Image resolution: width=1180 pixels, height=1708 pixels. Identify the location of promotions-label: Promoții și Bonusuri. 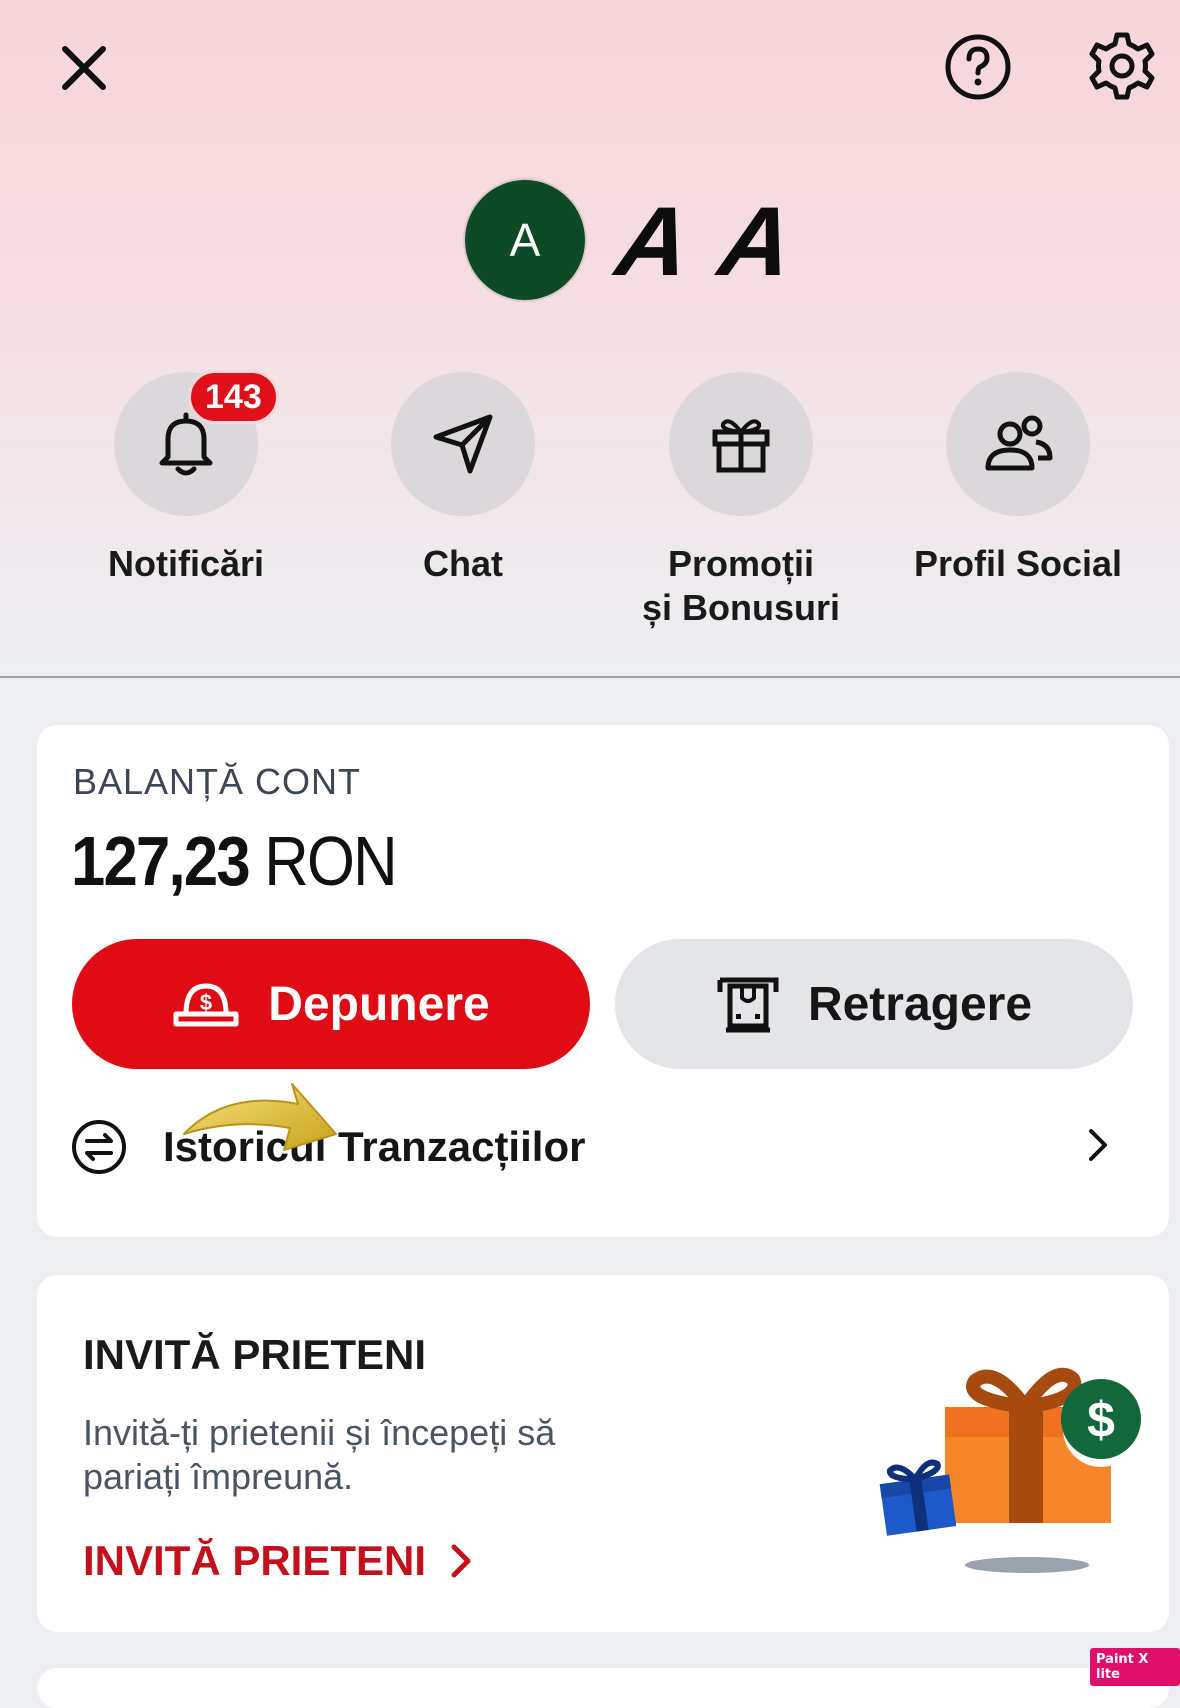
(741, 586).